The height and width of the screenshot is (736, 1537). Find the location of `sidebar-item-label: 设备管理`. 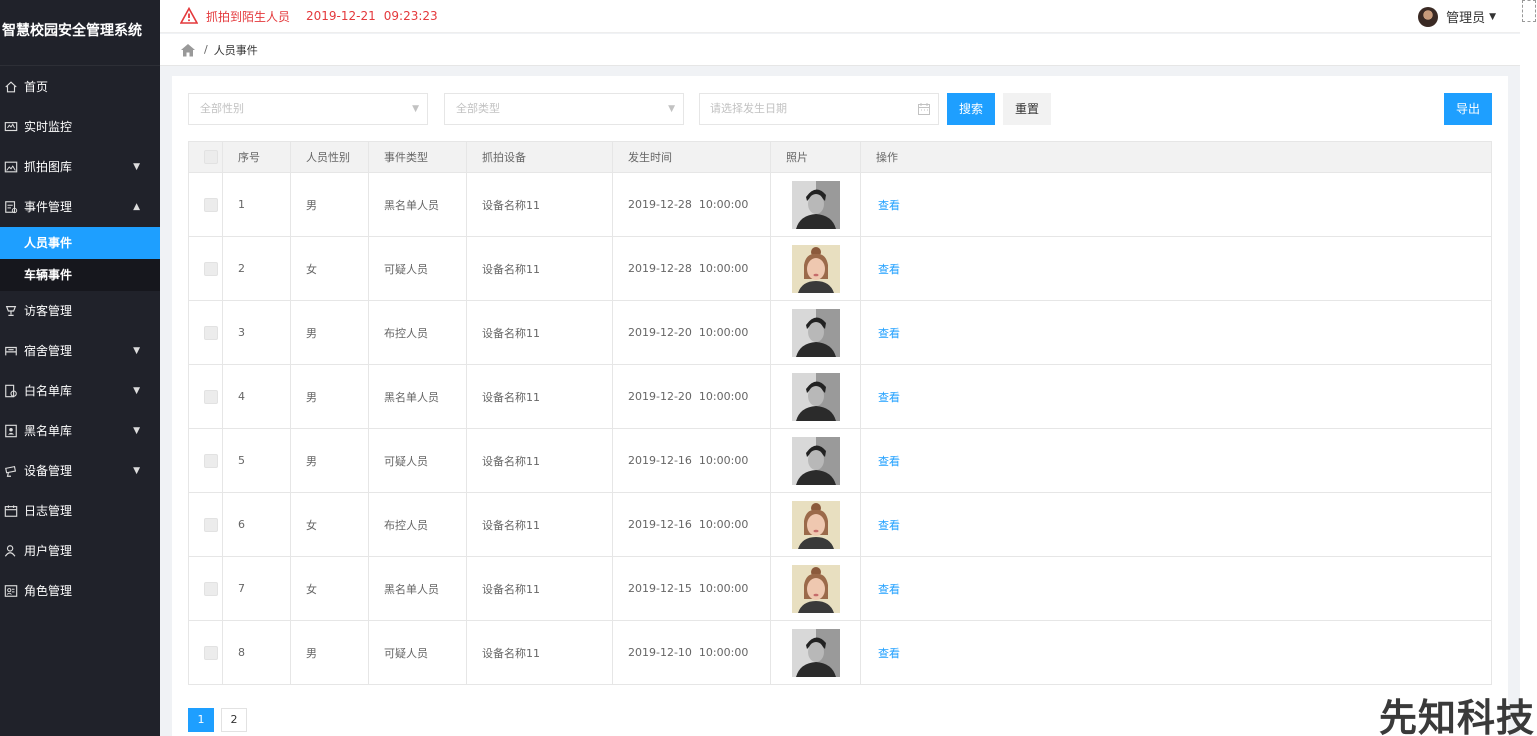

sidebar-item-label: 设备管理 is located at coordinates (48, 471).